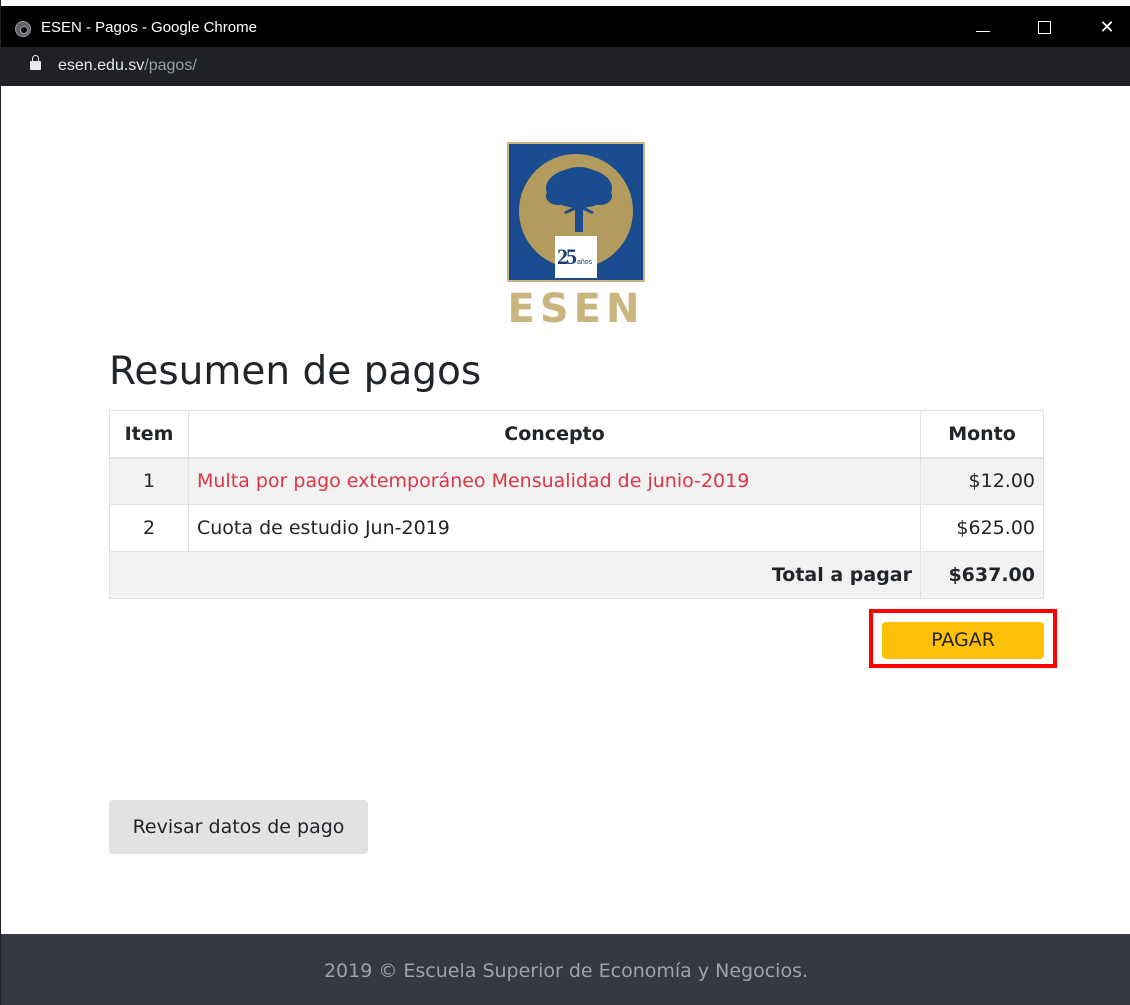 This screenshot has height=1005, width=1130. I want to click on logo-frame: 25 años, so click(576, 212).